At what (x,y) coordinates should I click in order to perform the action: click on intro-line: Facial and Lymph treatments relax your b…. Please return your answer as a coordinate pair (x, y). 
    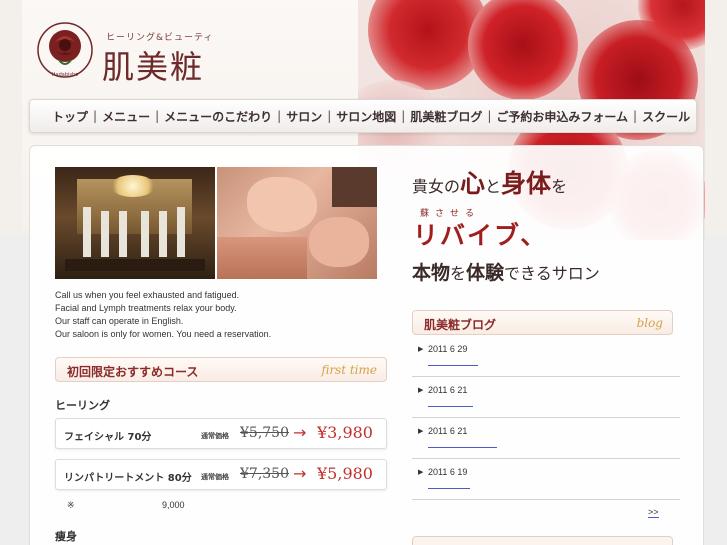
    Looking at the image, I should click on (146, 308).